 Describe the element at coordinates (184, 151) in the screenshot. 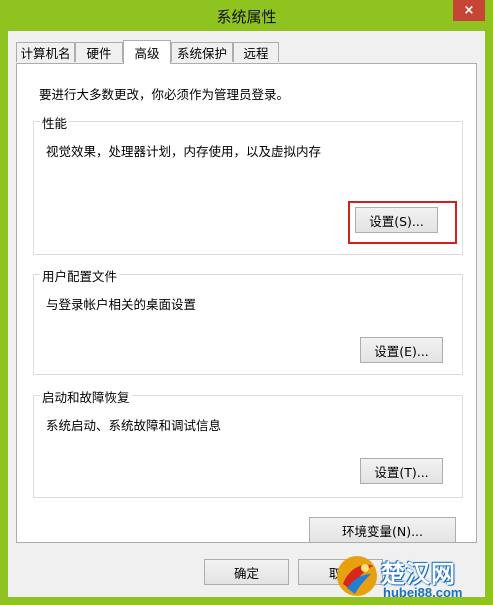

I see `performance-description: 视觉效果，处理器计划，内存使用，以及虚拟内存` at that location.